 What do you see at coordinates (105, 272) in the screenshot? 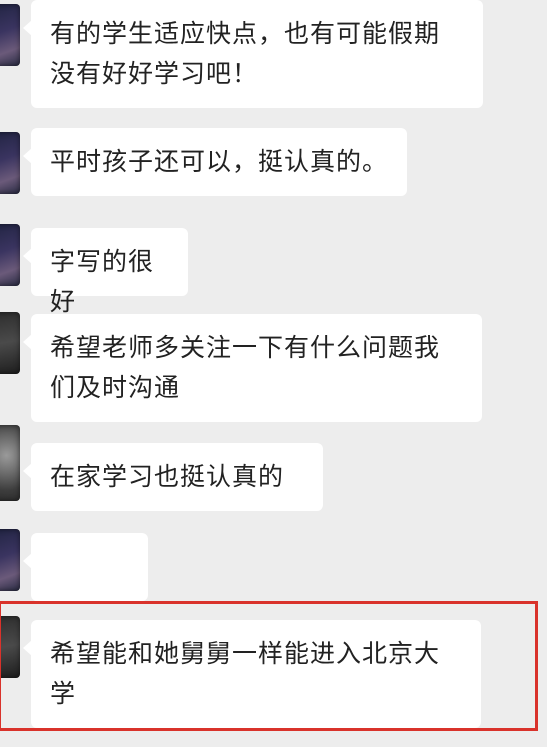
I see `message-bubble: 字写的很好` at bounding box center [105, 272].